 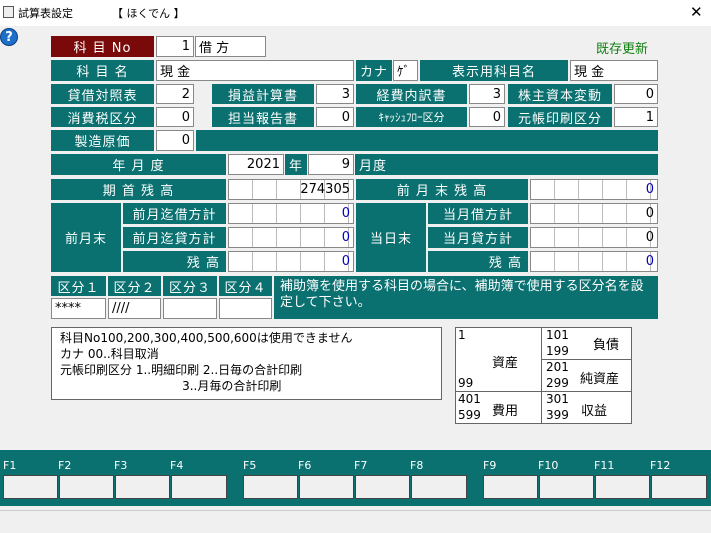 What do you see at coordinates (505, 411) in the screenshot?
I see `expense-label: 費用` at bounding box center [505, 411].